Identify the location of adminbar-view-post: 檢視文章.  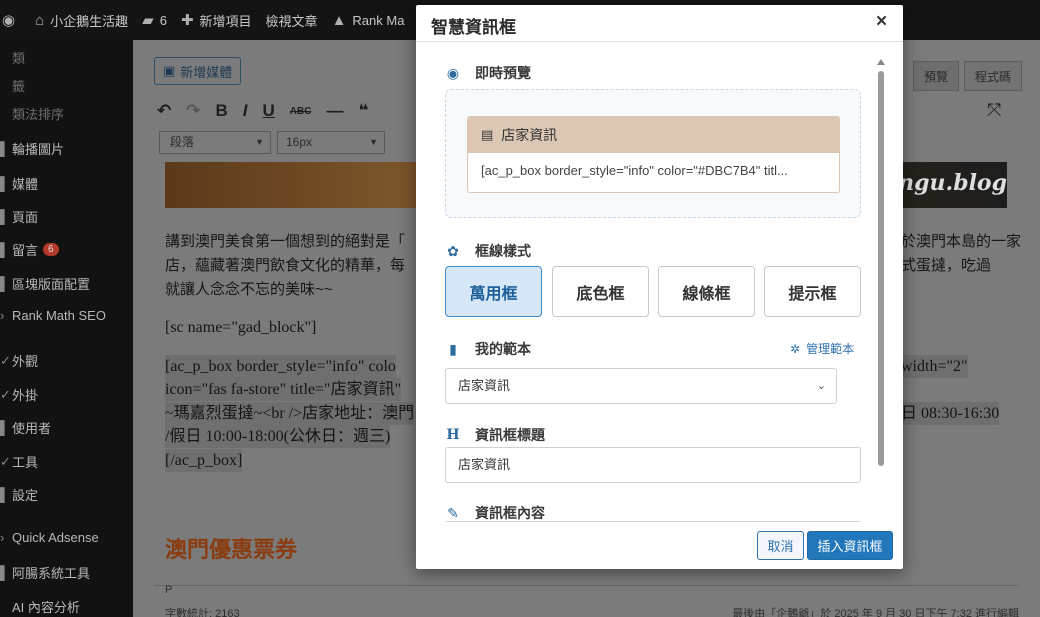
(292, 20).